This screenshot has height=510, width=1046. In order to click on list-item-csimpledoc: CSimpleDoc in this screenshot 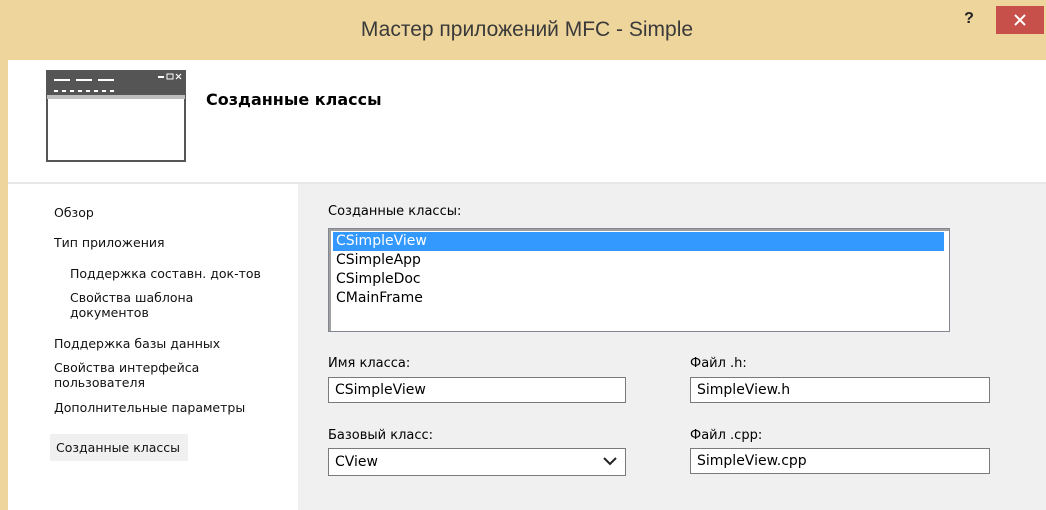, I will do `click(377, 279)`.